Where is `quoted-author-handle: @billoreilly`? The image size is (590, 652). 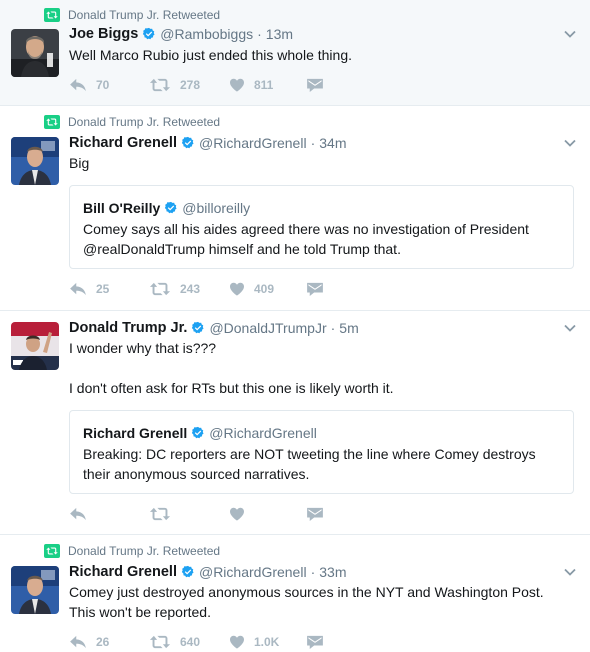 quoted-author-handle: @billoreilly is located at coordinates (216, 208).